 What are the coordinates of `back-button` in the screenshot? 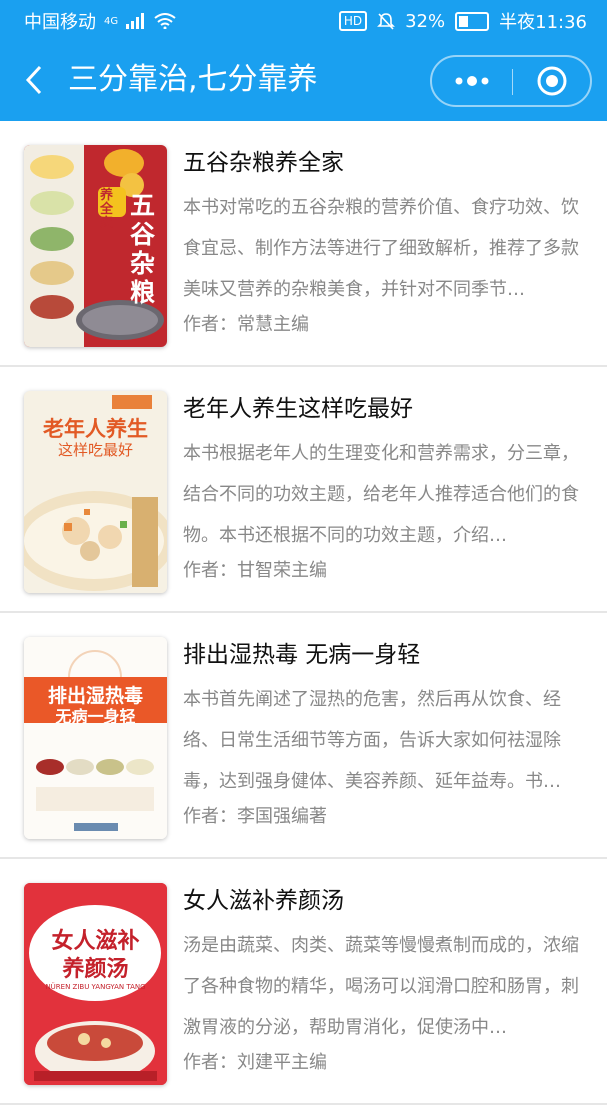 It's located at (42, 80).